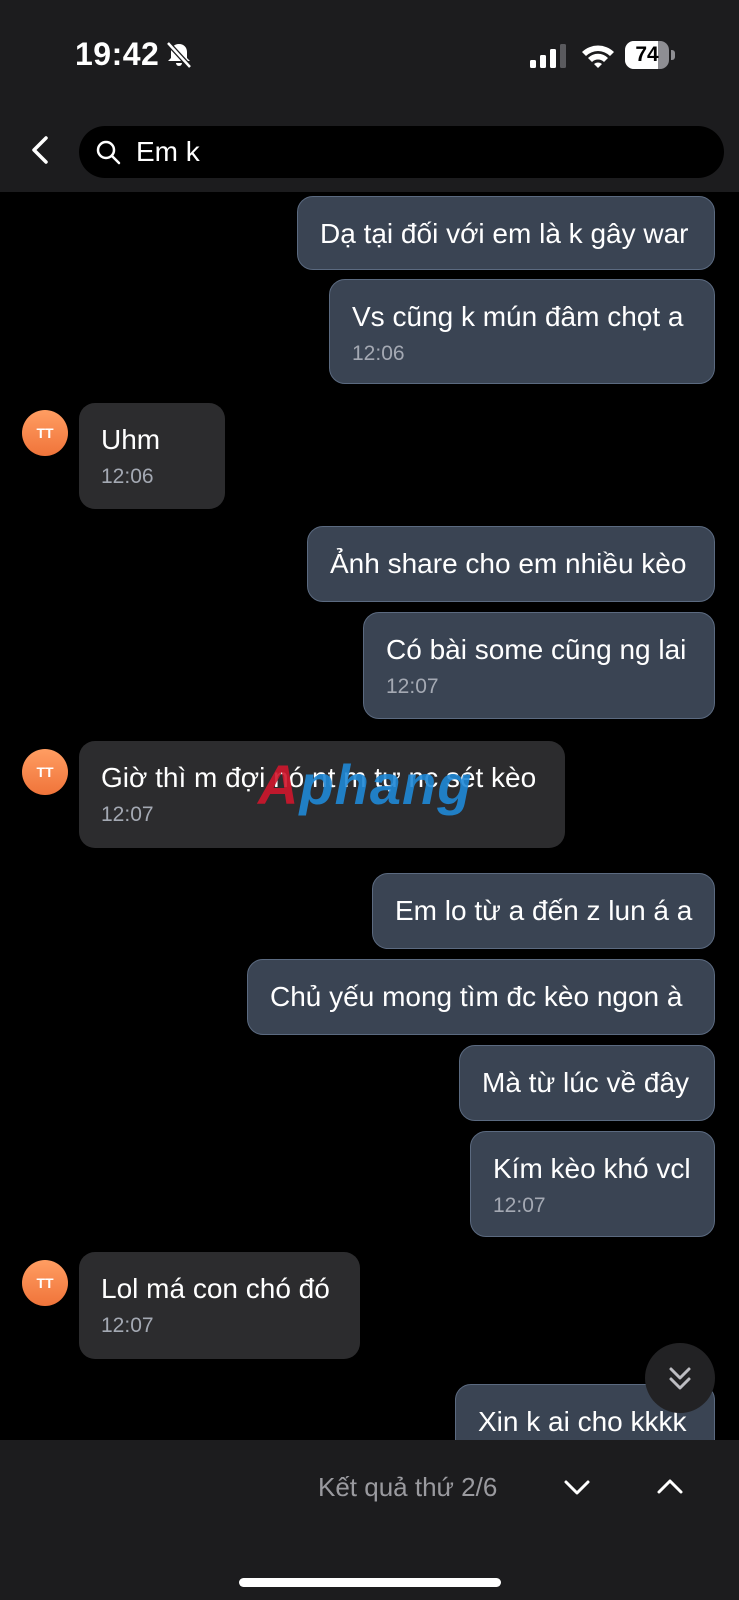 Image resolution: width=739 pixels, height=1600 pixels. Describe the element at coordinates (108, 152) in the screenshot. I see `search-icon` at that location.